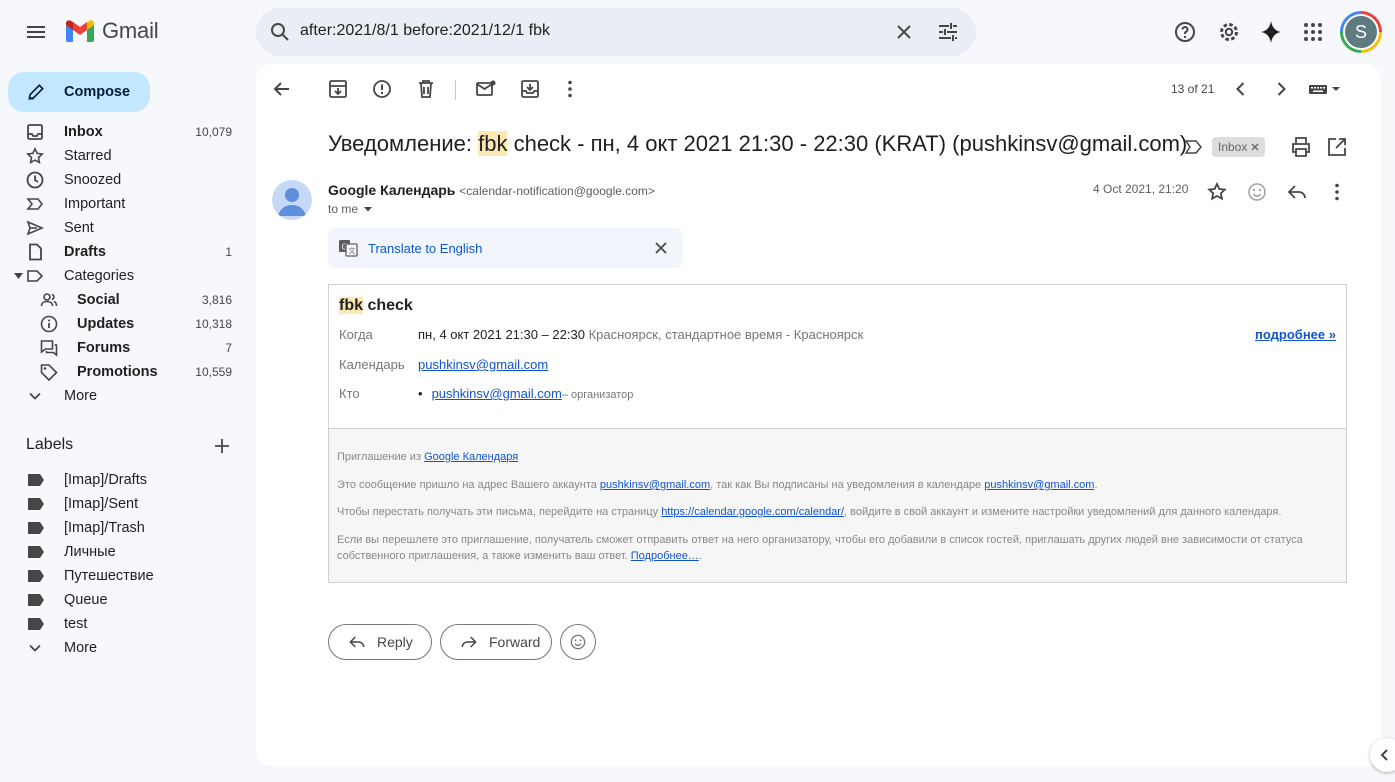  I want to click on remove-label-icon, so click(1255, 147).